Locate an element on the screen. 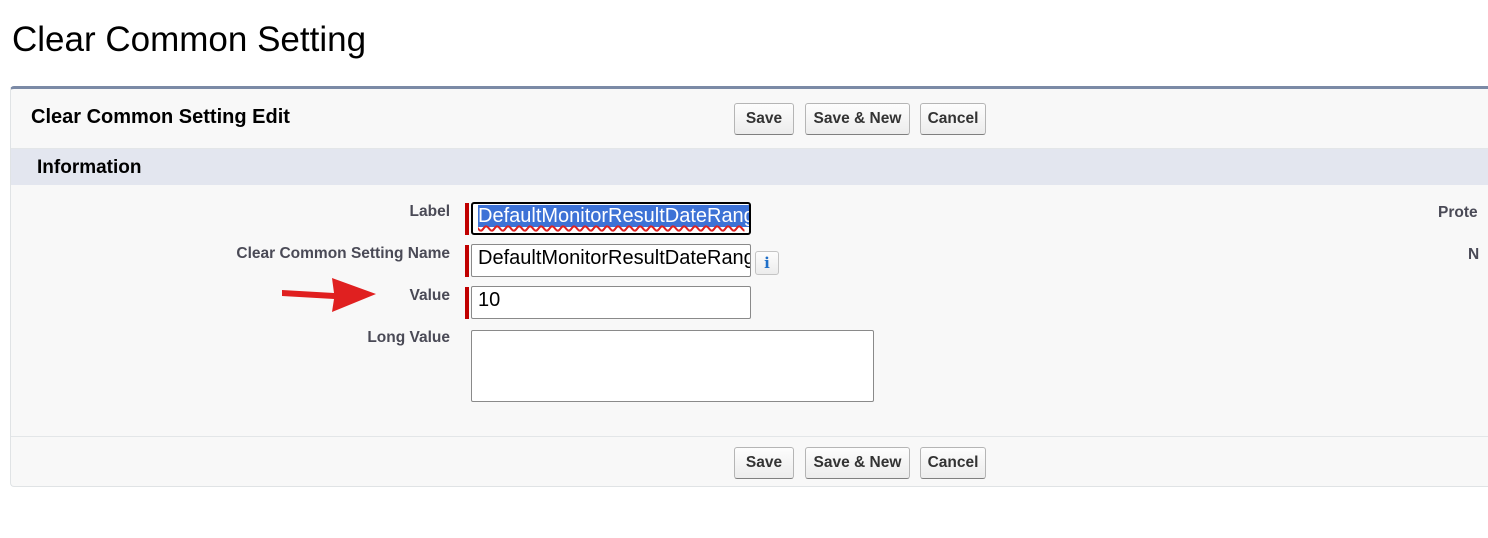 This screenshot has height=538, width=1488. info-icon: i is located at coordinates (767, 263).